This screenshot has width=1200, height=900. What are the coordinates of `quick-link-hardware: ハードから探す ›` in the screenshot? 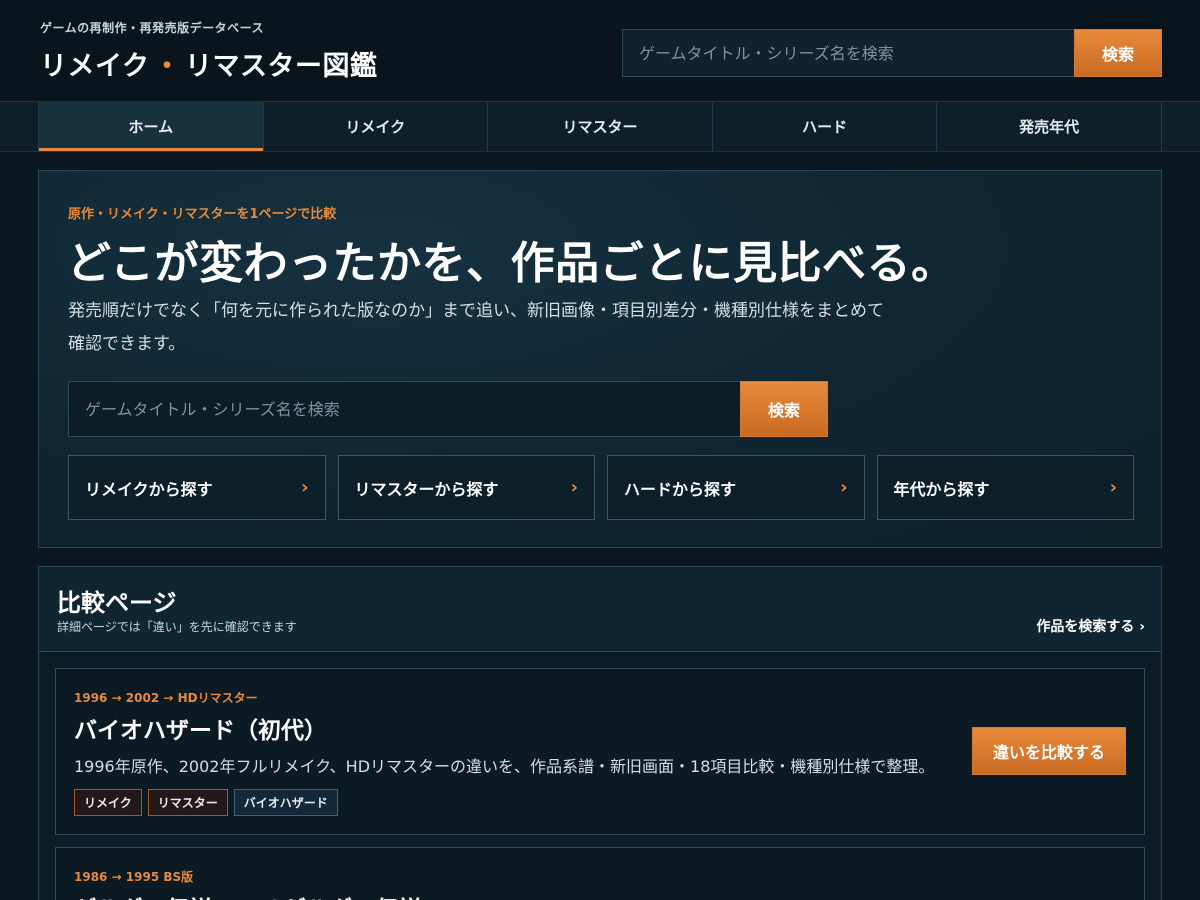 It's located at (736, 487).